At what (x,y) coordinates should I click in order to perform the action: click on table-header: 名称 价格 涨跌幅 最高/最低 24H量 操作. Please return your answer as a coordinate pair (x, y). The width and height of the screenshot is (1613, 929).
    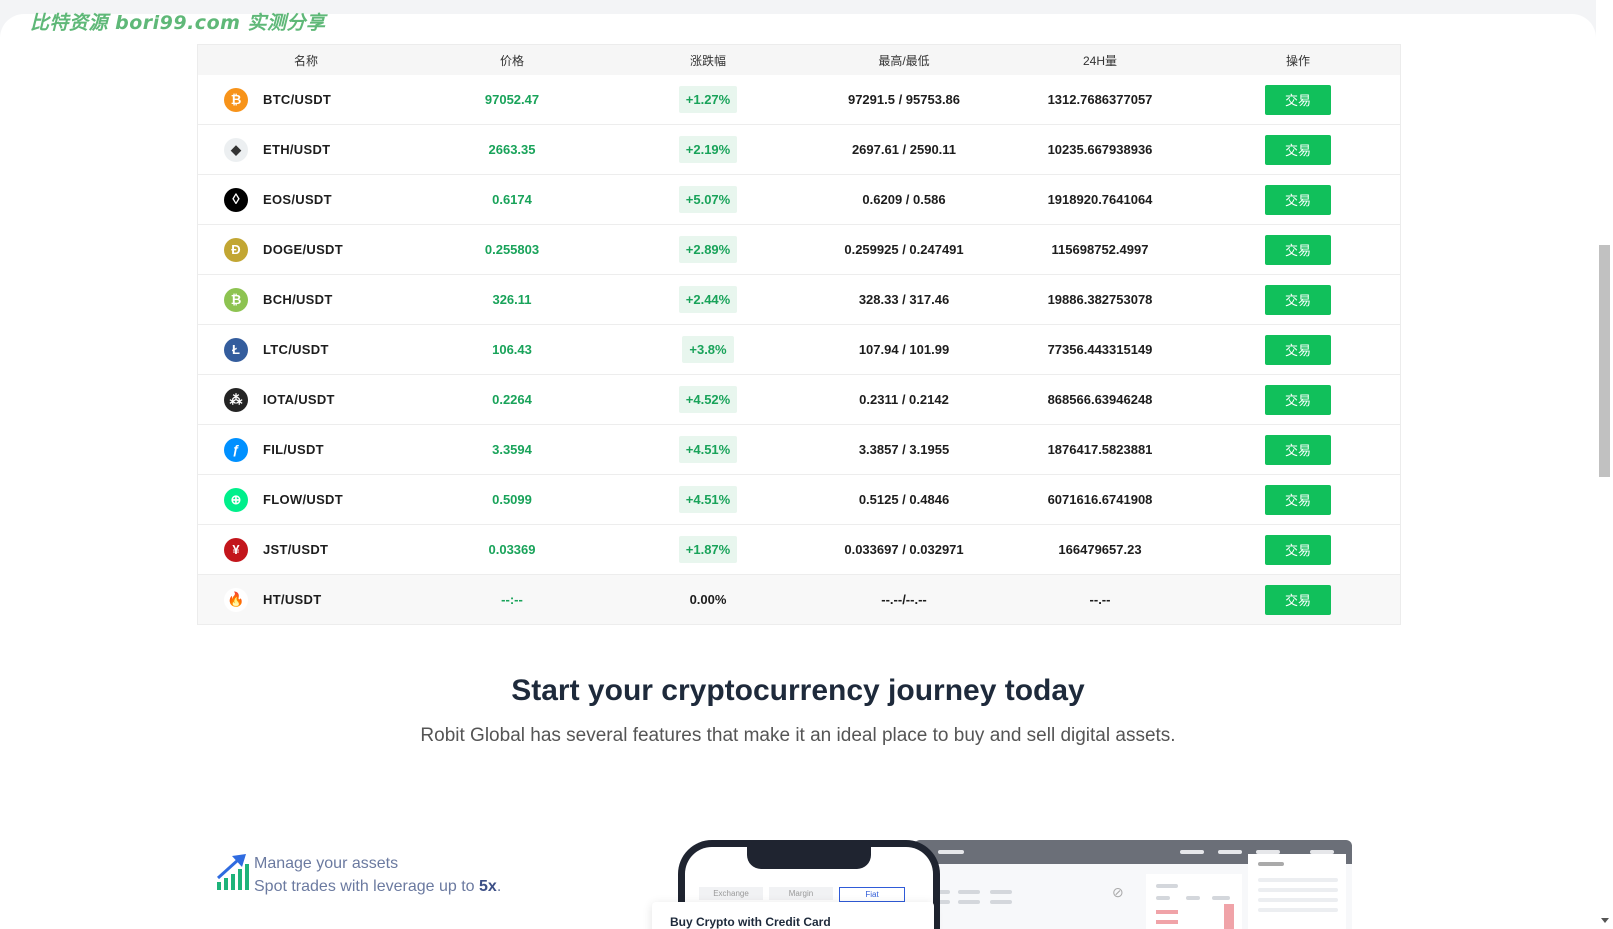
    Looking at the image, I should click on (799, 60).